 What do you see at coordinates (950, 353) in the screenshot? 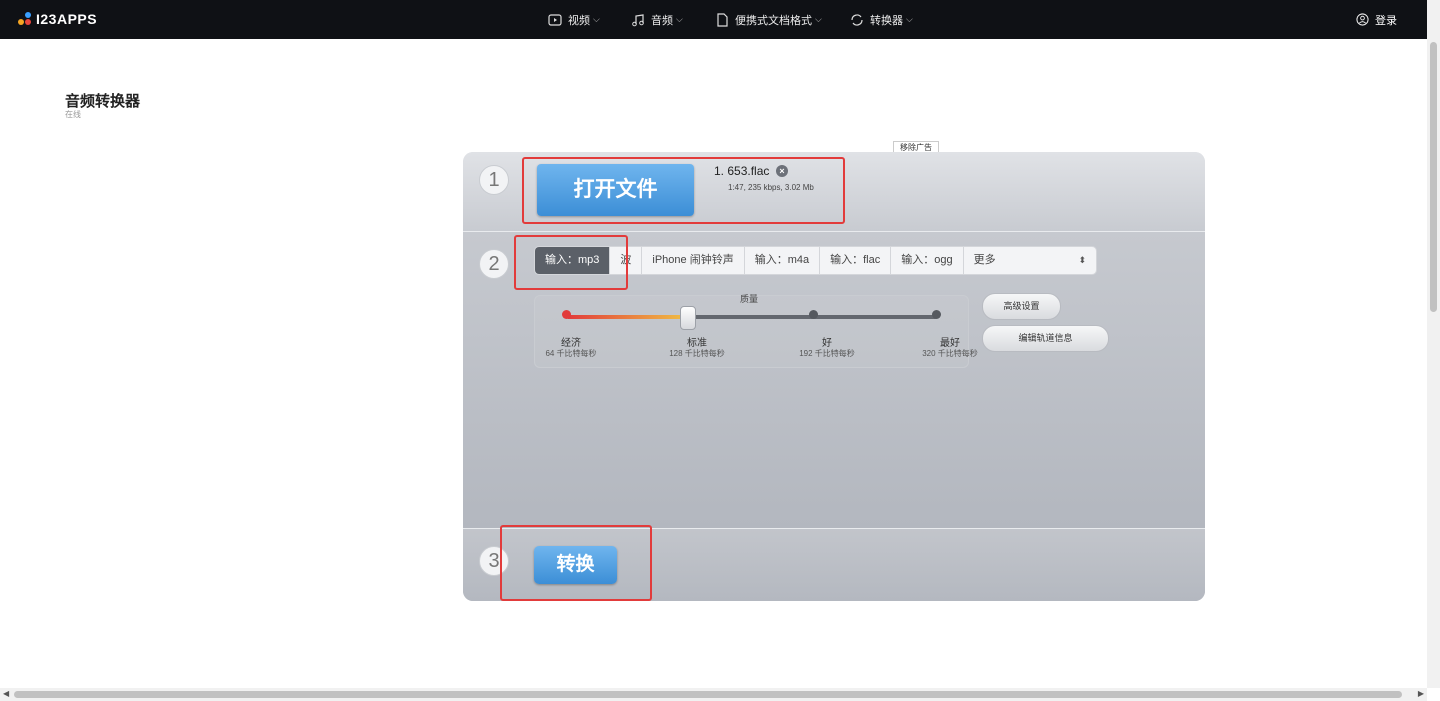
I see `quality-rate-best: 320 千比特每秒` at bounding box center [950, 353].